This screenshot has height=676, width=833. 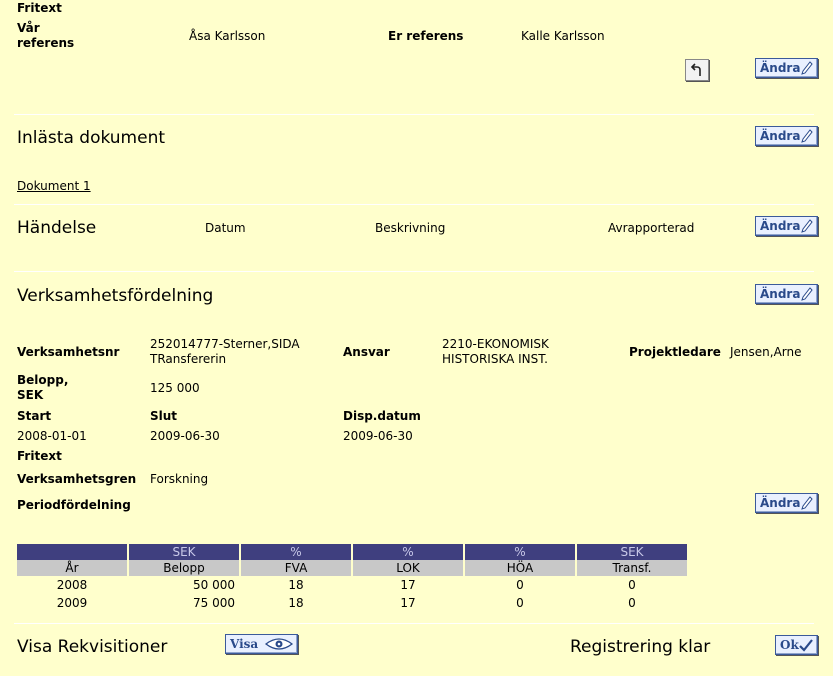 I want to click on verksamhetsnr-value: 252014777-Sterner,SIDA TRansfererin, so click(x=225, y=351).